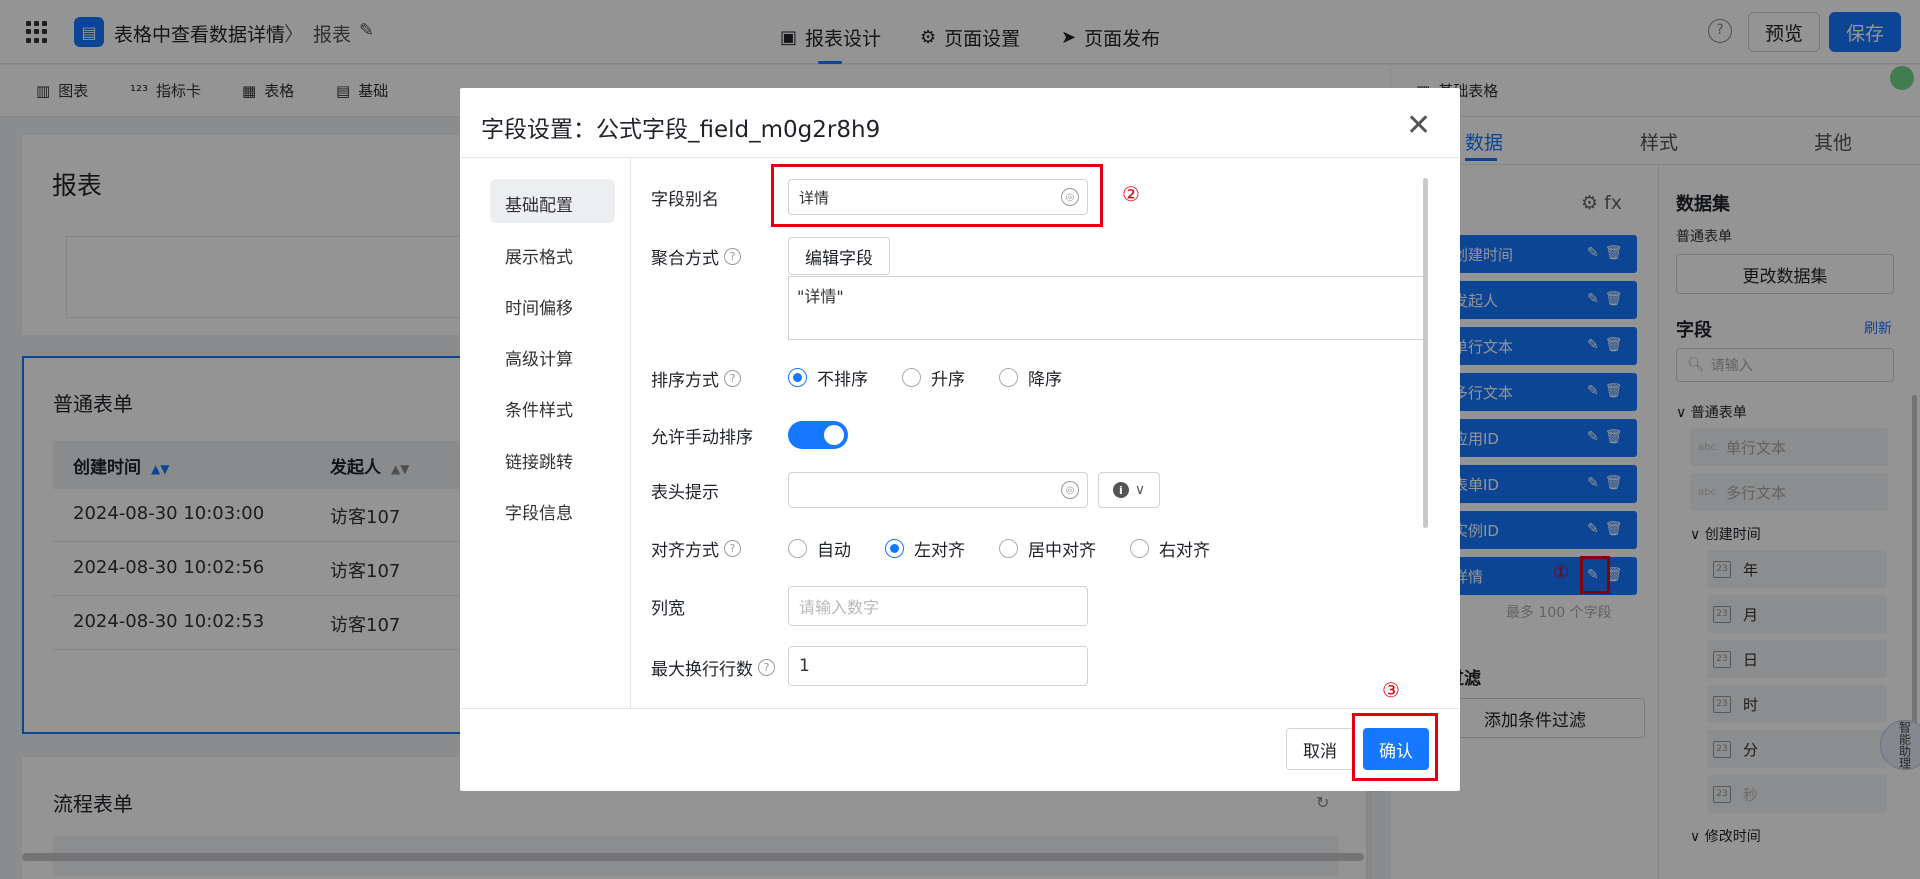  I want to click on info-icon: i, so click(1120, 490).